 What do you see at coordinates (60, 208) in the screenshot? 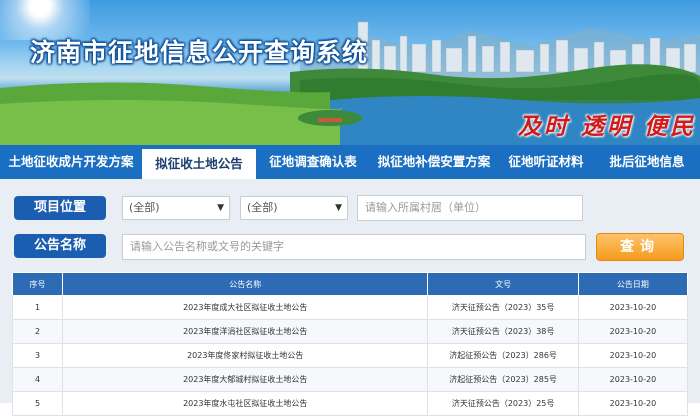
I see `location-label: 项目位置` at bounding box center [60, 208].